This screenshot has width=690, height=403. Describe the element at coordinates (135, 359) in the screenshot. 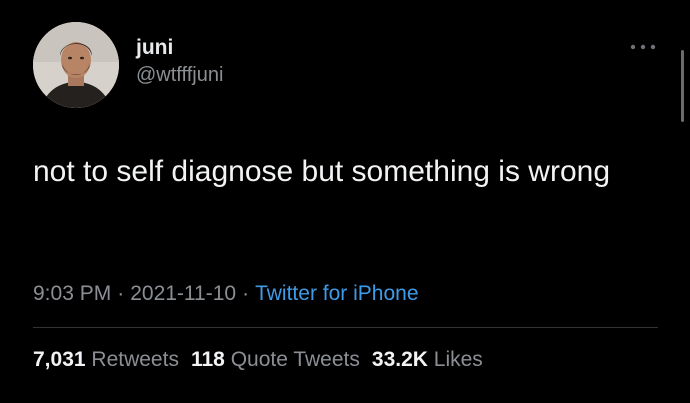

I see `retweets-label: Retweets` at that location.